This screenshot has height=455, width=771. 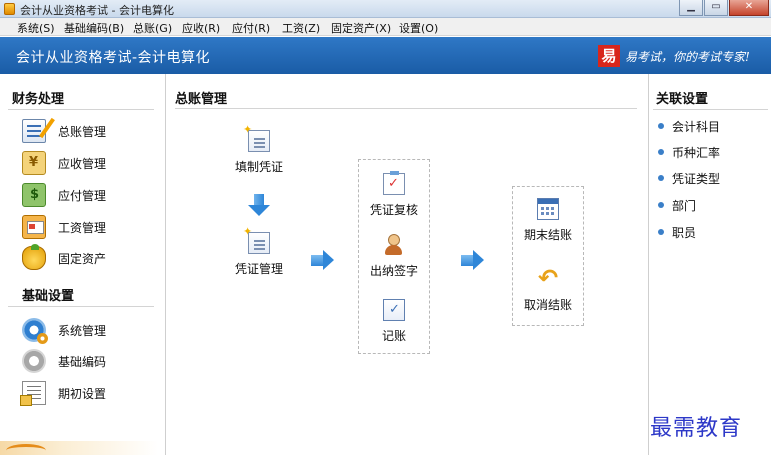 I want to click on basic-section-title: 基础设置, so click(x=48, y=296).